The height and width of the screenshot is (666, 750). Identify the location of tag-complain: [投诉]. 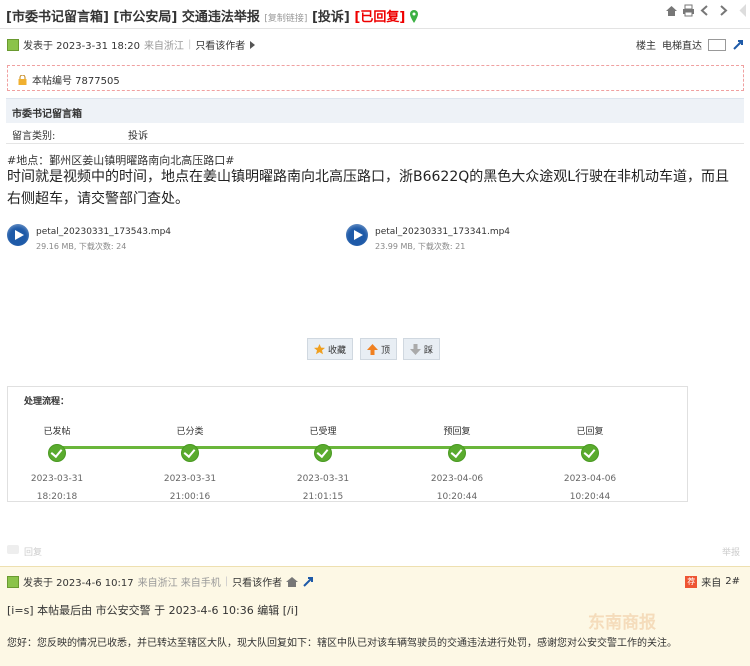
(331, 17).